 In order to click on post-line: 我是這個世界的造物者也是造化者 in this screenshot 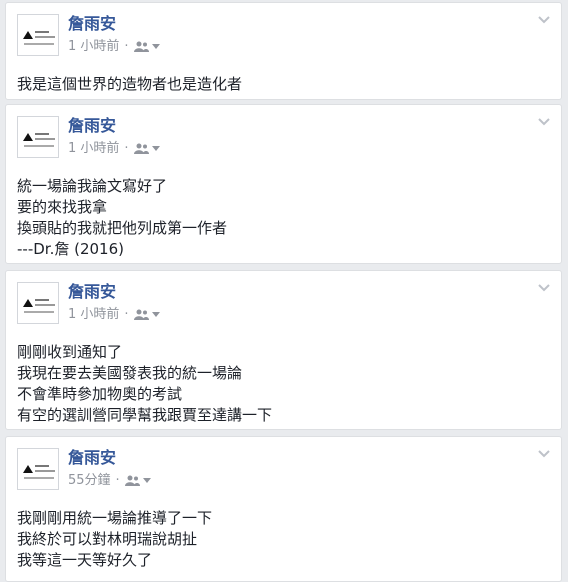, I will do `click(130, 84)`.